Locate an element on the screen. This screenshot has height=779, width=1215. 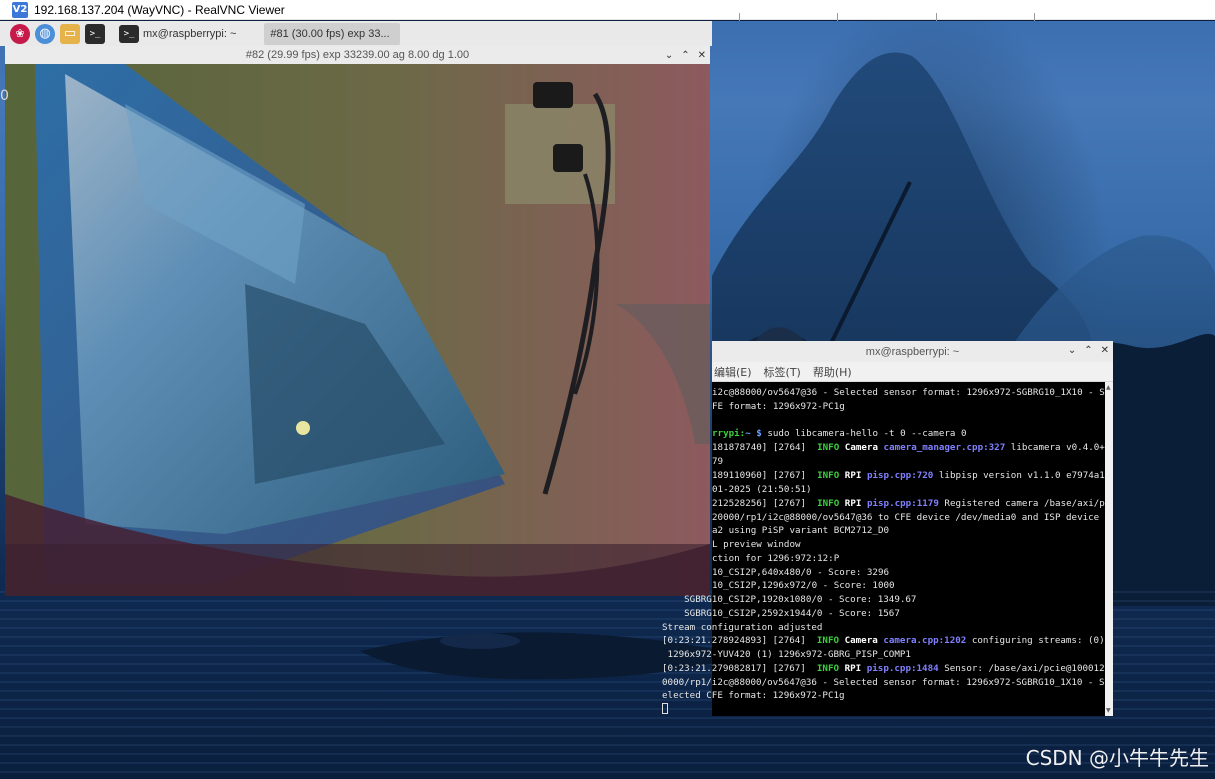
taskbar-task-label: mx@raspberrypi: ~ is located at coordinates (190, 33).